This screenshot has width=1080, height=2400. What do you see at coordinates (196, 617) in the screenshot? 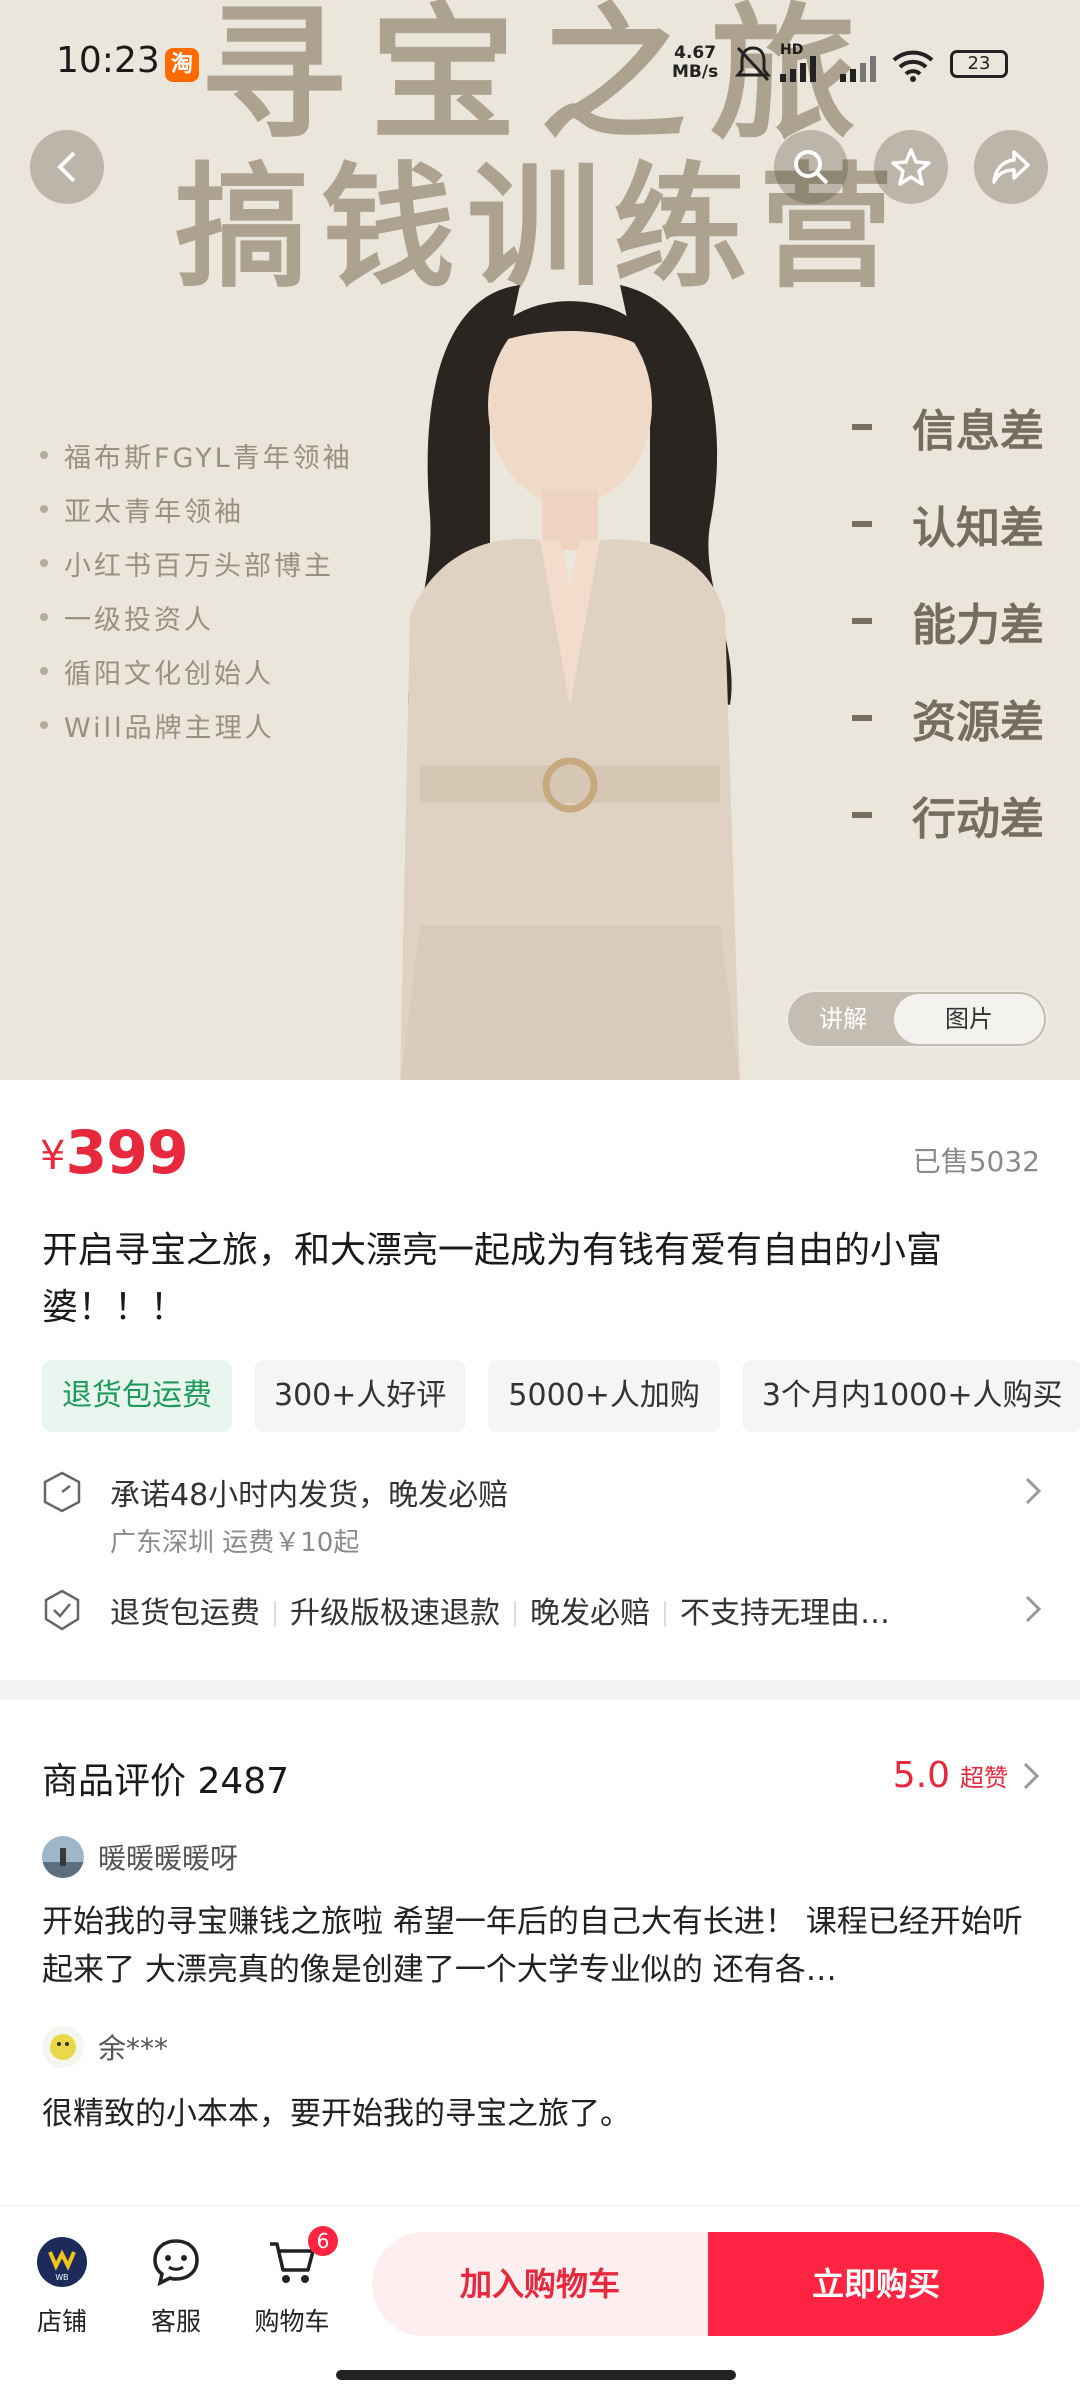
I see `credential-item: 一级投资人` at bounding box center [196, 617].